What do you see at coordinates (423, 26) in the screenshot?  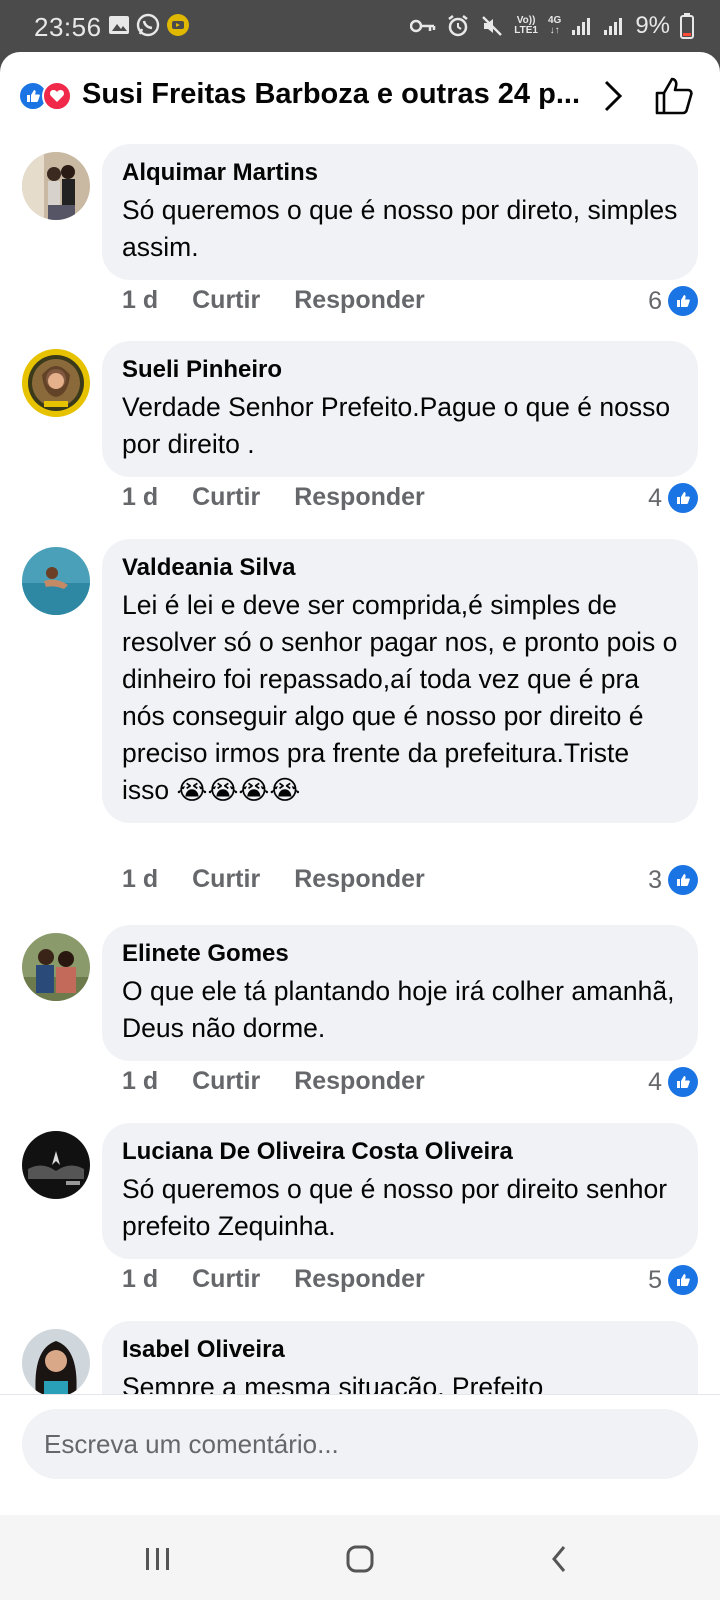 I see `key-icon` at bounding box center [423, 26].